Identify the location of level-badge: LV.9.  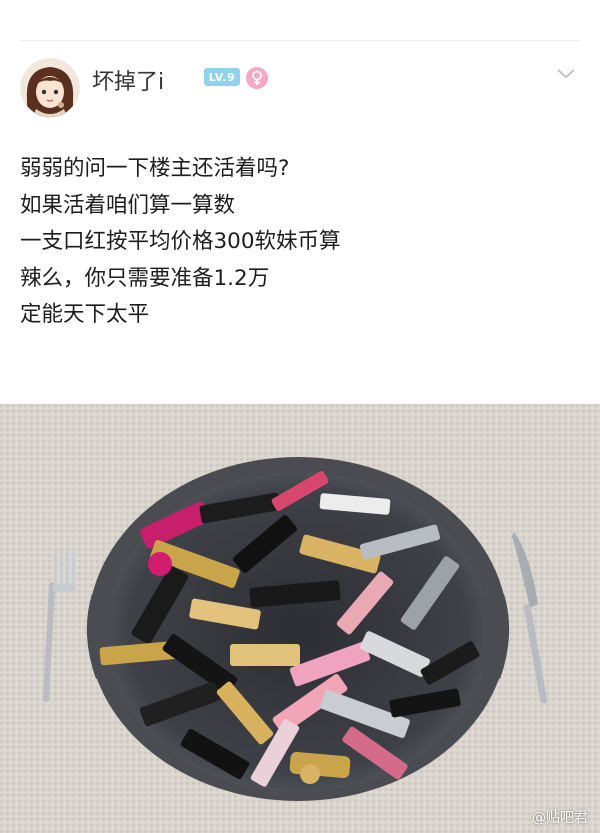
(222, 77).